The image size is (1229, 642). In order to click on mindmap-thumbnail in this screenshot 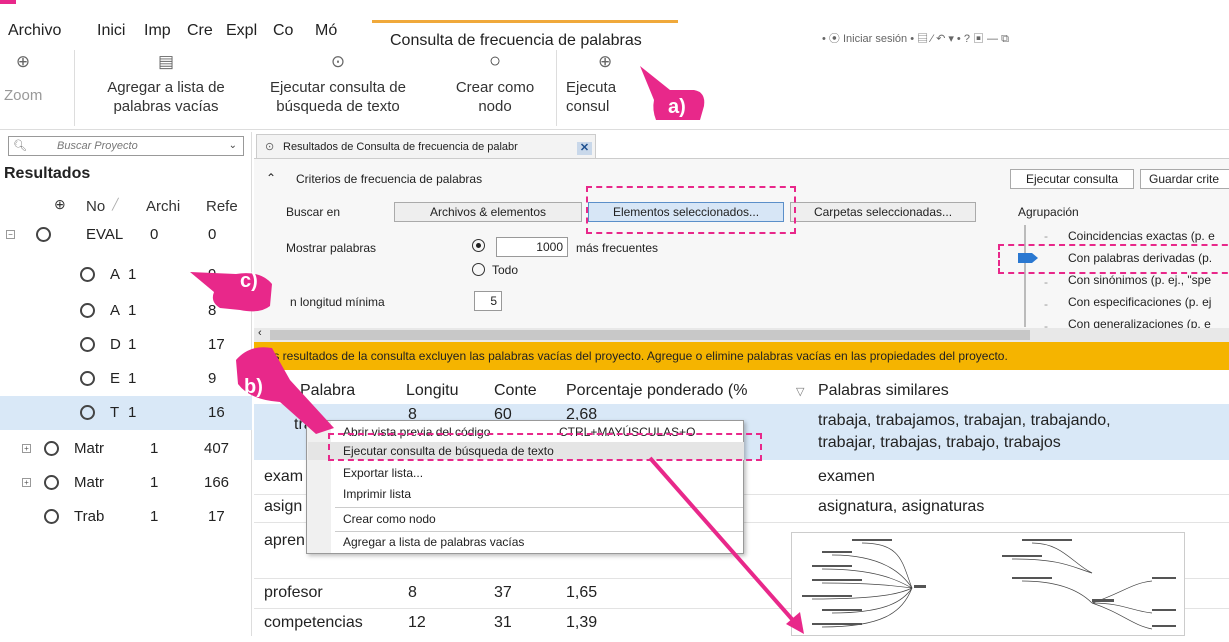, I will do `click(988, 584)`.